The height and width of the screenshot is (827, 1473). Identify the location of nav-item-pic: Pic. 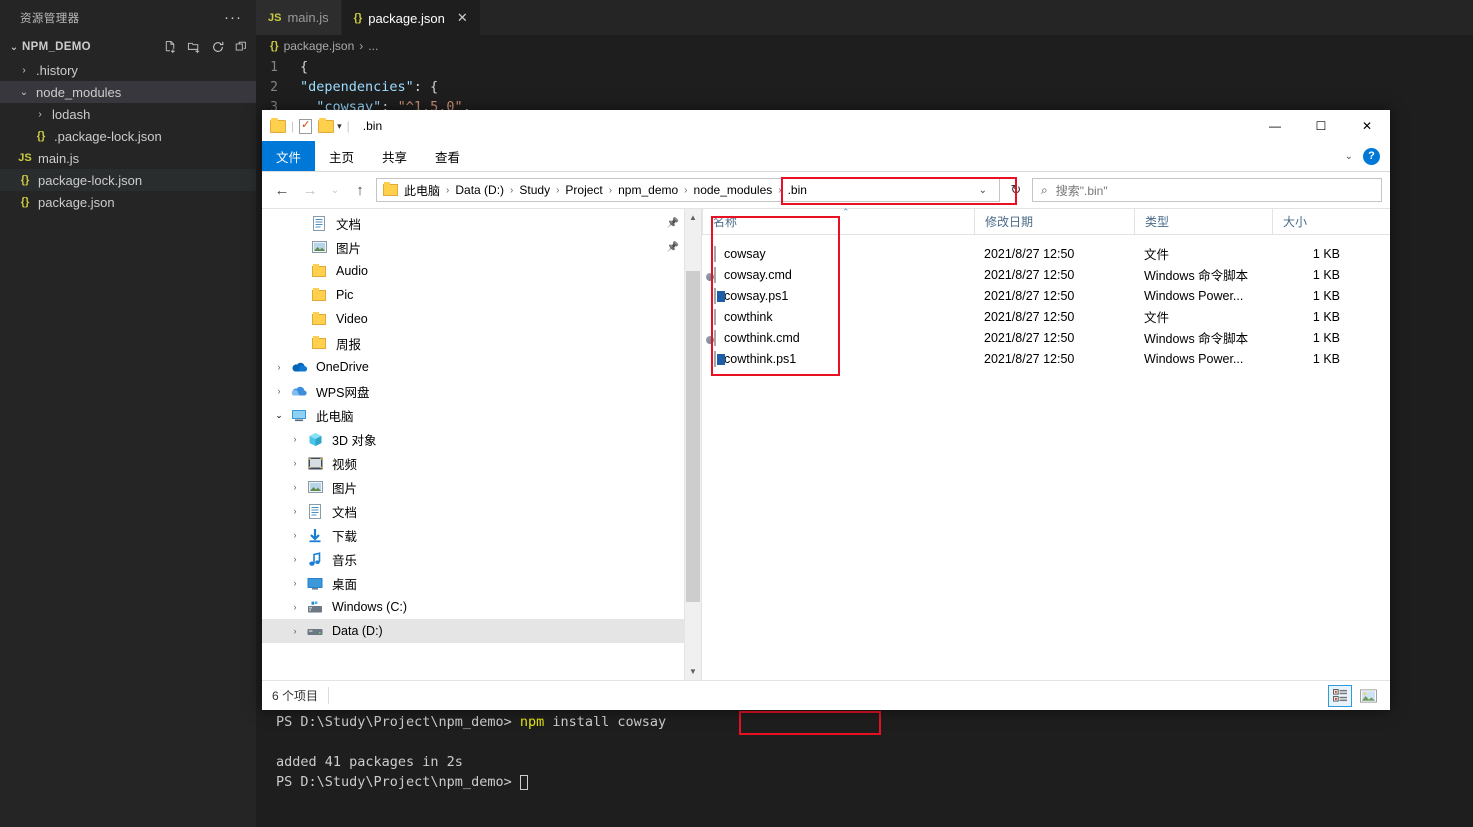
(481, 295).